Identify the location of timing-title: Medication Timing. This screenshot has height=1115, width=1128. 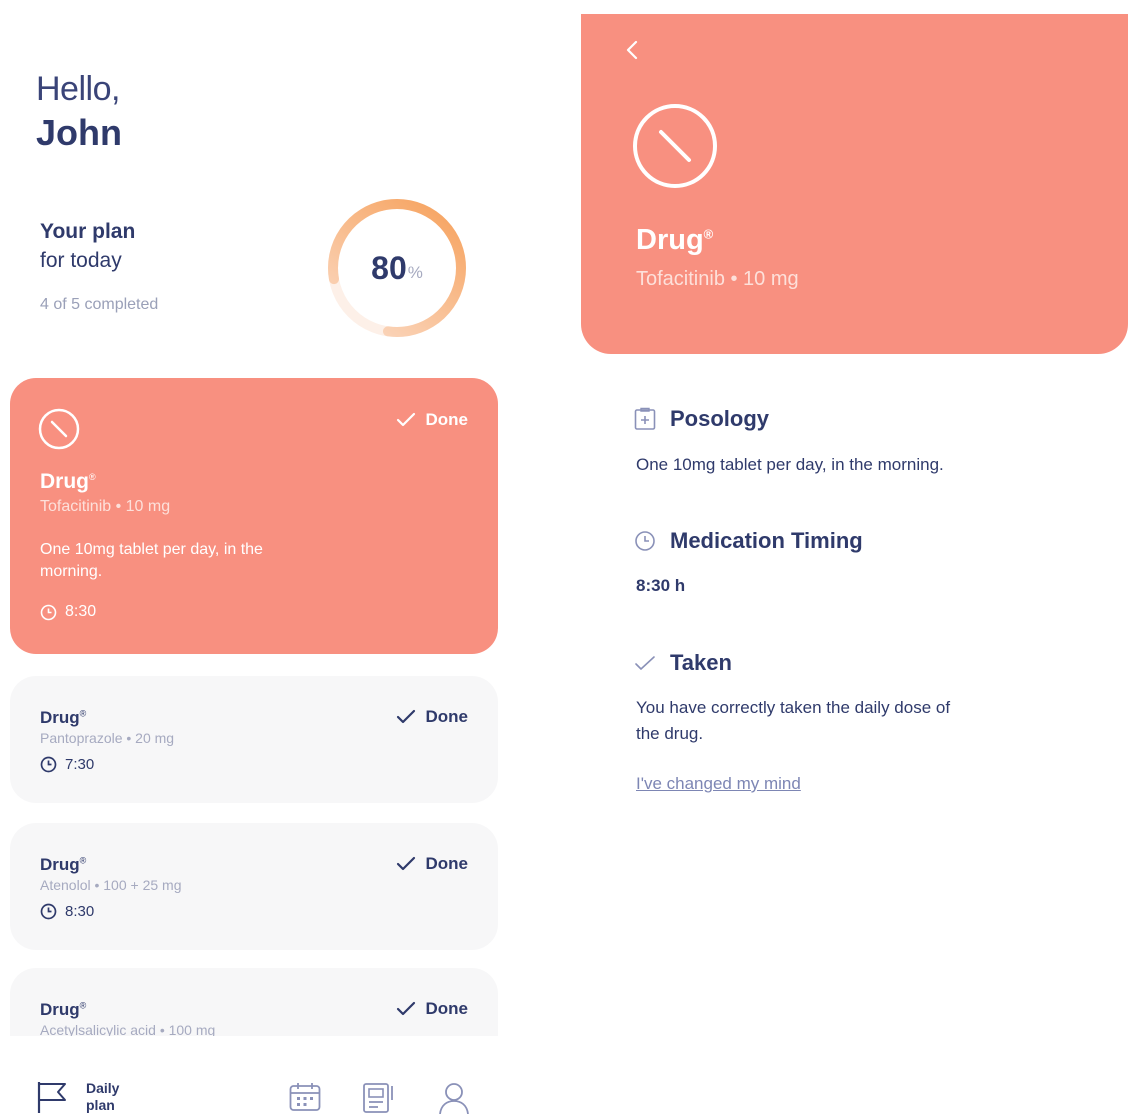
(766, 540).